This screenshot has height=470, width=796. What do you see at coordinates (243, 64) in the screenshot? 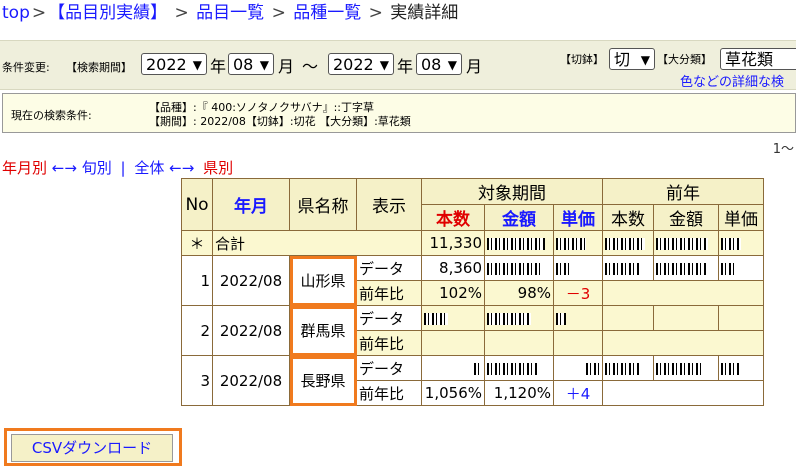
I see `from-month-value: 08` at bounding box center [243, 64].